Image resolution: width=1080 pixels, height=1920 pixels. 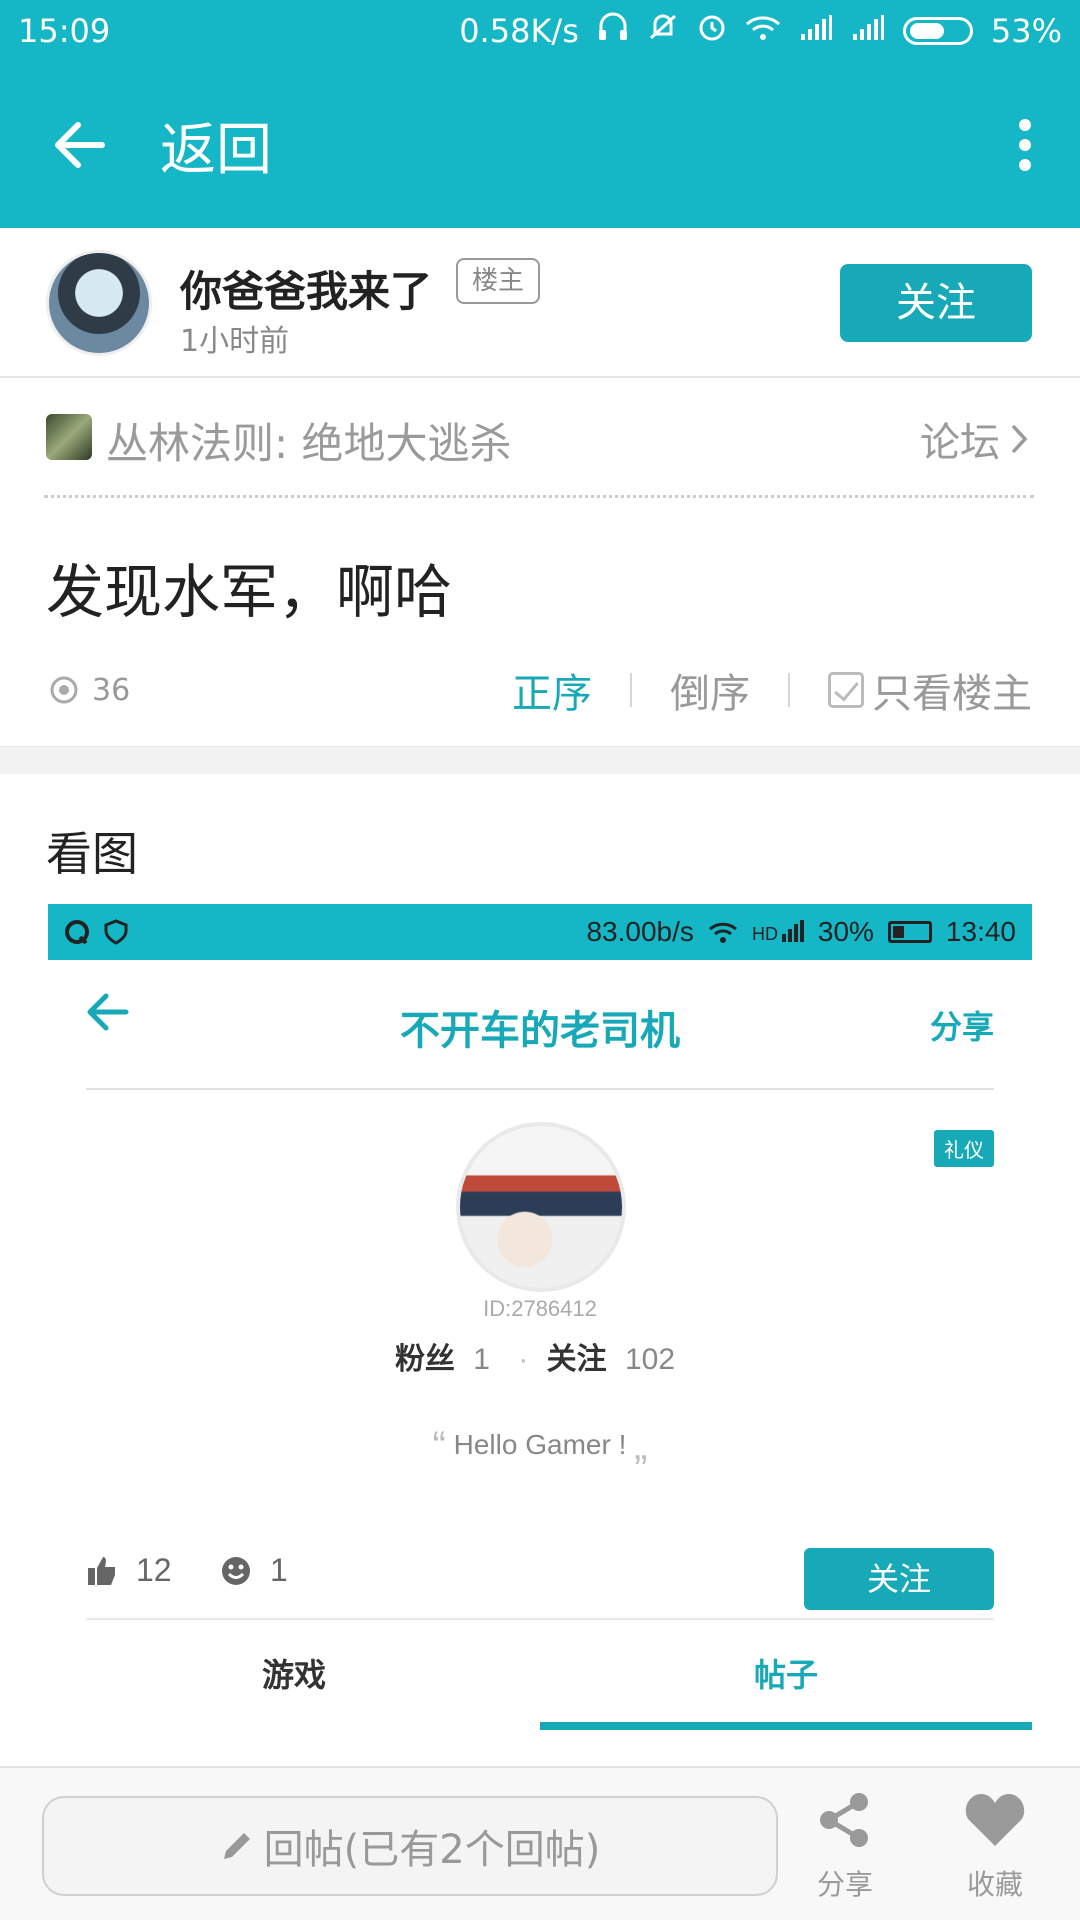 I want to click on back-button, so click(x=80, y=145).